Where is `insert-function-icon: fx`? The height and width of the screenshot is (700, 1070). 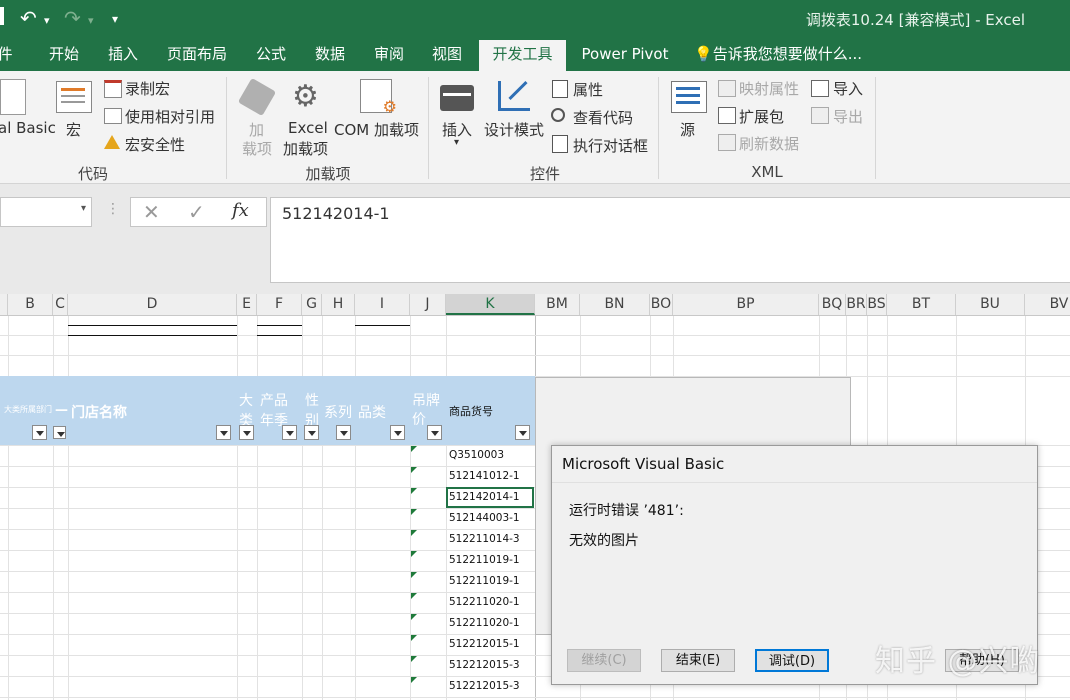
insert-function-icon: fx is located at coordinates (240, 210).